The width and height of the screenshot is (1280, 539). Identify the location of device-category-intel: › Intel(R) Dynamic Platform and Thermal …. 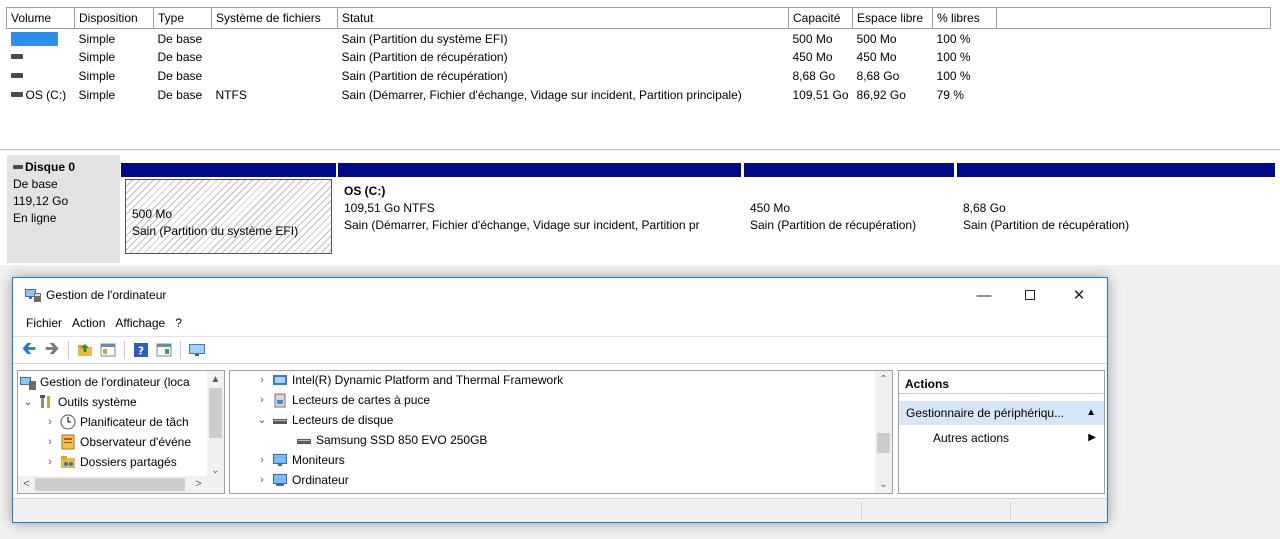
(409, 380).